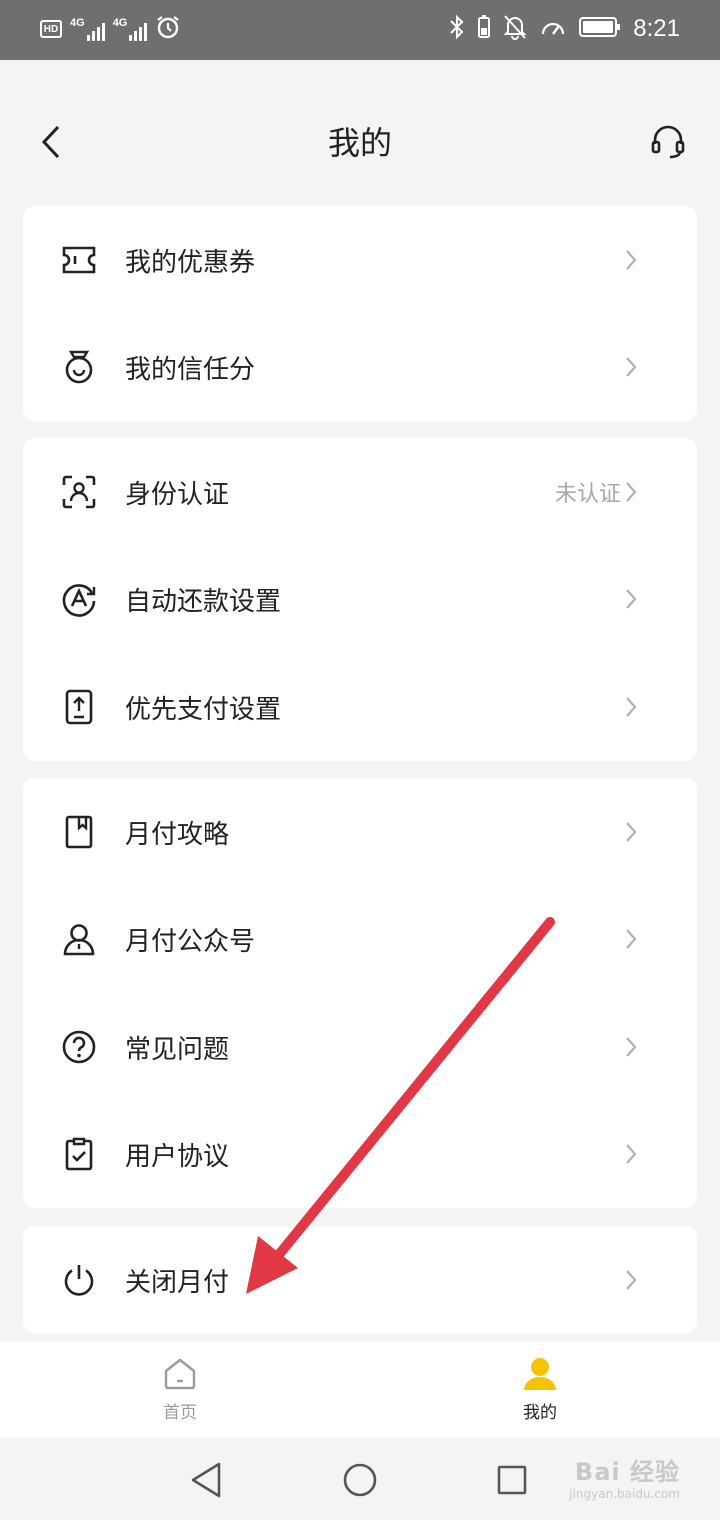 This screenshot has height=1520, width=720. I want to click on menu-item-label: 用户协议, so click(177, 1156).